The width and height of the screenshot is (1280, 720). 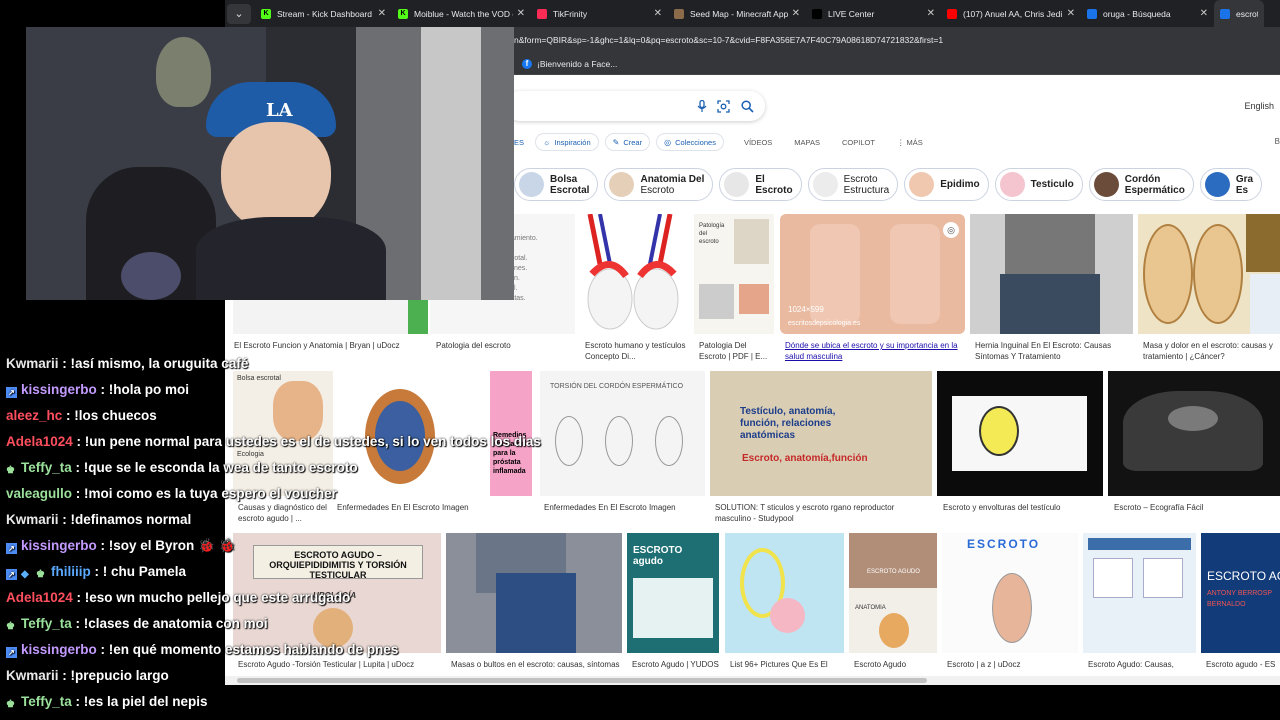 I want to click on browser-tab: K Moiblue - Watch the VOD o ✕, so click(x=461, y=13).